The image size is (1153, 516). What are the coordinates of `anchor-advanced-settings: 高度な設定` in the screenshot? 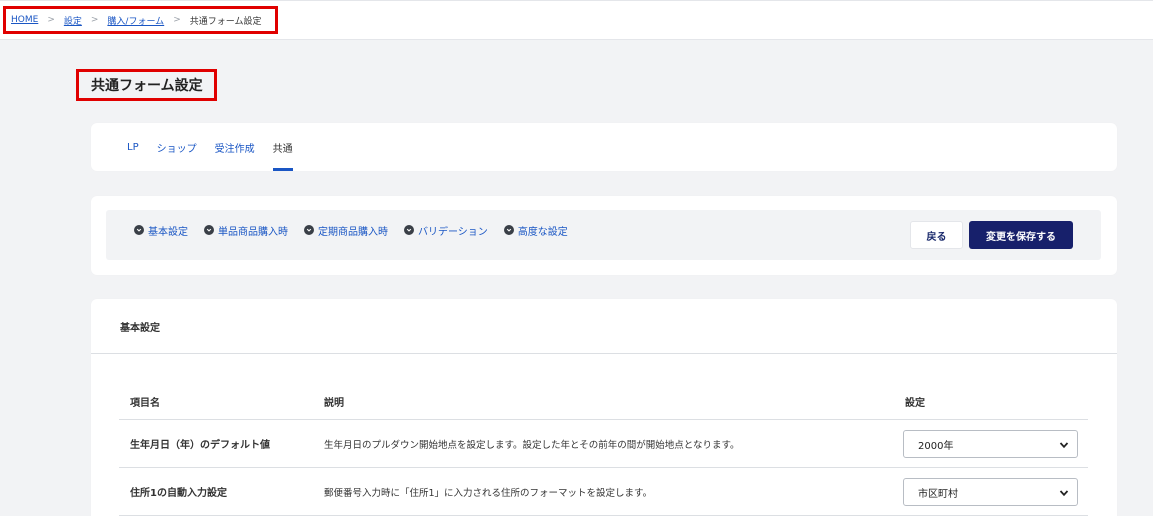 It's located at (535, 230).